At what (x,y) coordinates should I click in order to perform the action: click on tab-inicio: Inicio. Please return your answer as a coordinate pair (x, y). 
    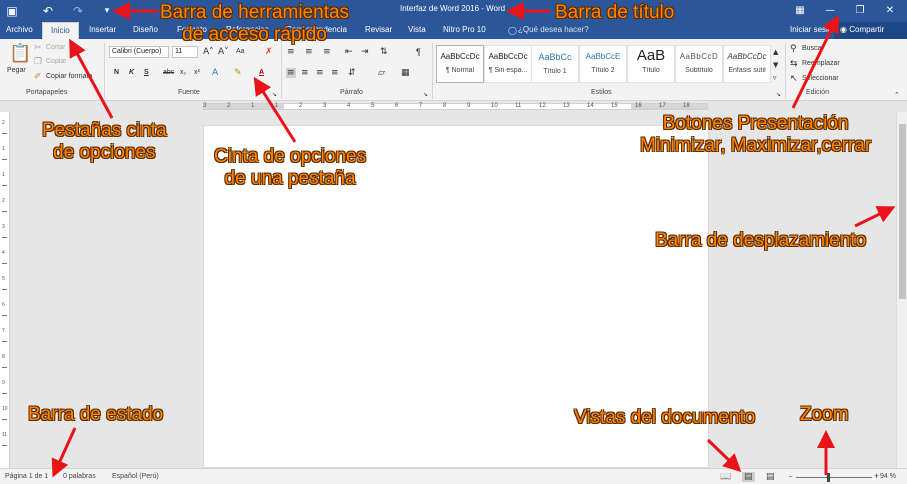
    Looking at the image, I should click on (60, 30).